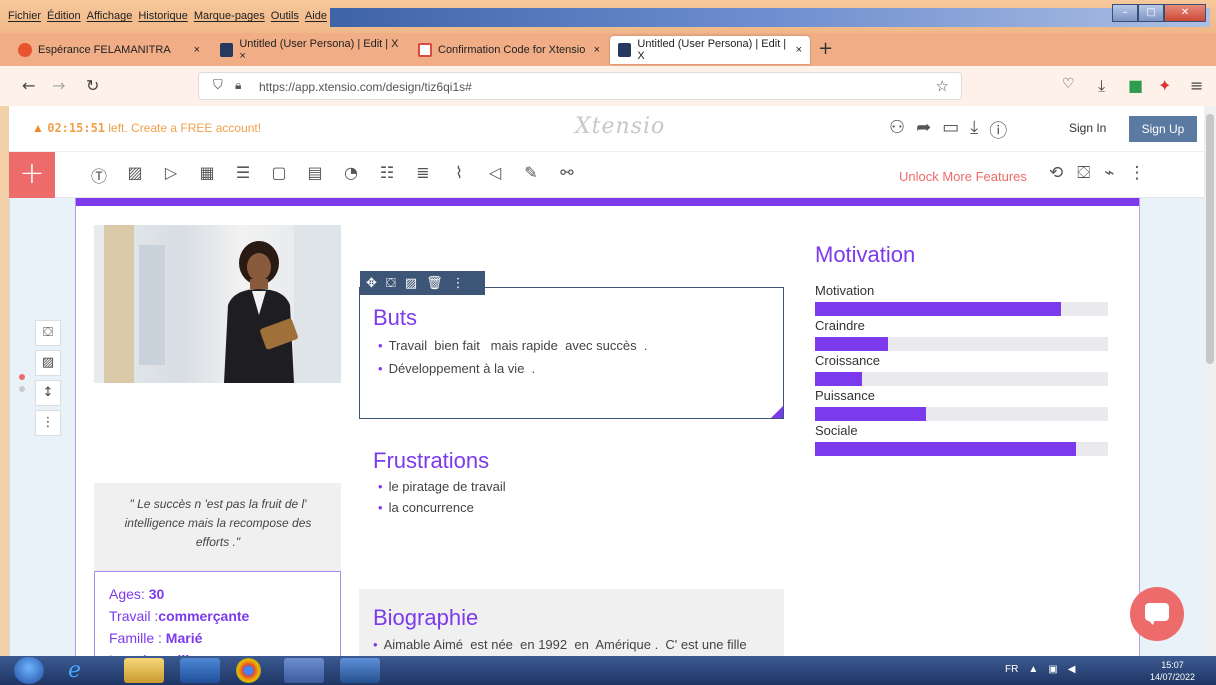  Describe the element at coordinates (457, 368) in the screenshot. I see `buts-item: Développement à la vie .` at that location.